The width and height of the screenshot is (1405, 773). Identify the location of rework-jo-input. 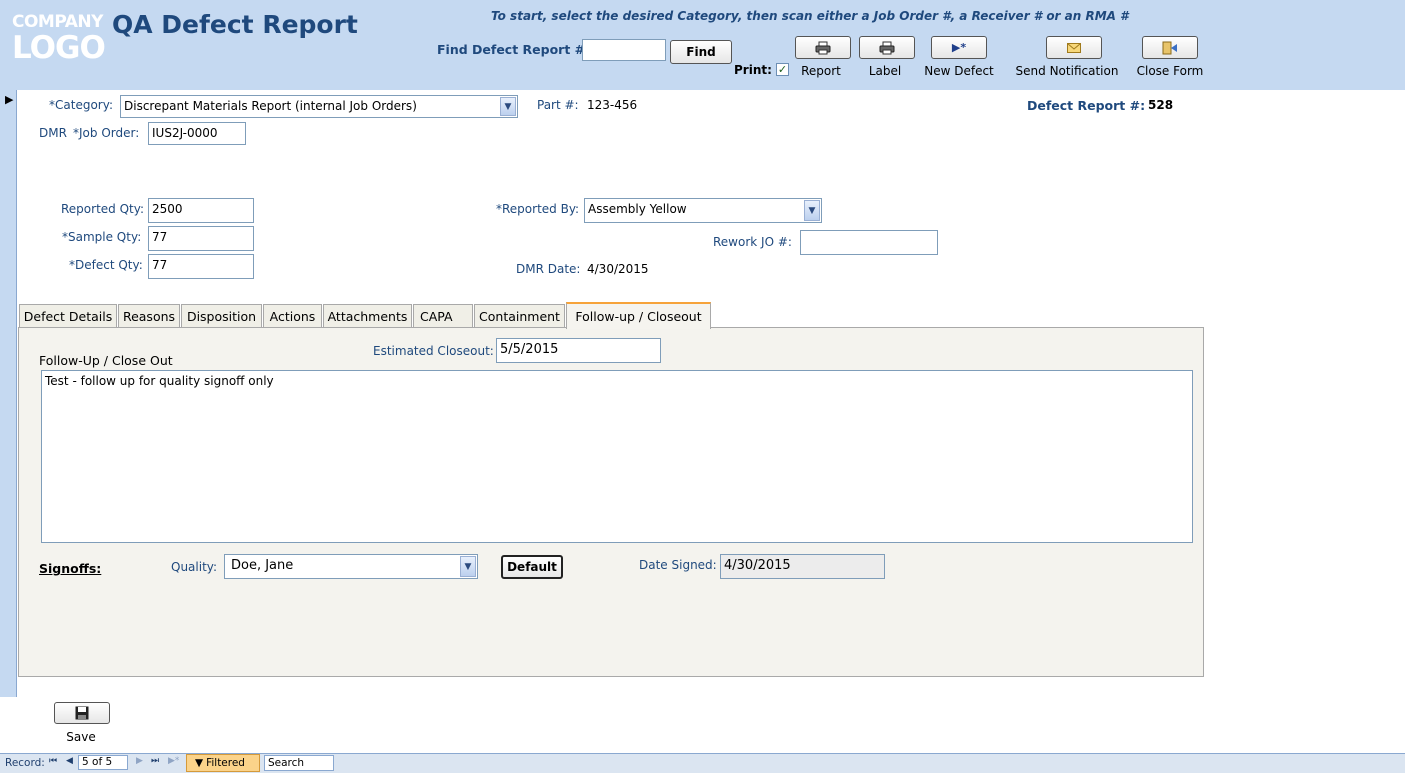
(869, 242).